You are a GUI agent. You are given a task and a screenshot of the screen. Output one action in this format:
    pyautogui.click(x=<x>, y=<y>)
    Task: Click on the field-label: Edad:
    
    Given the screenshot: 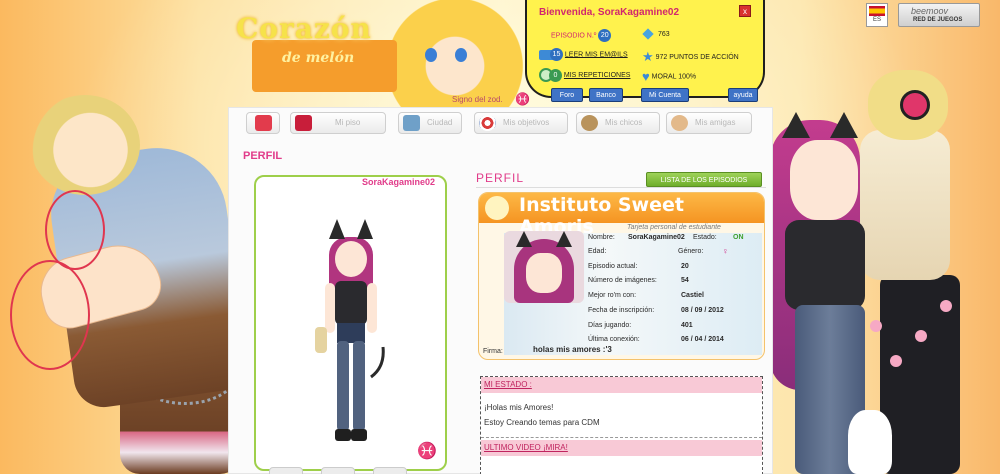 What is the action you would take?
    pyautogui.click(x=597, y=251)
    